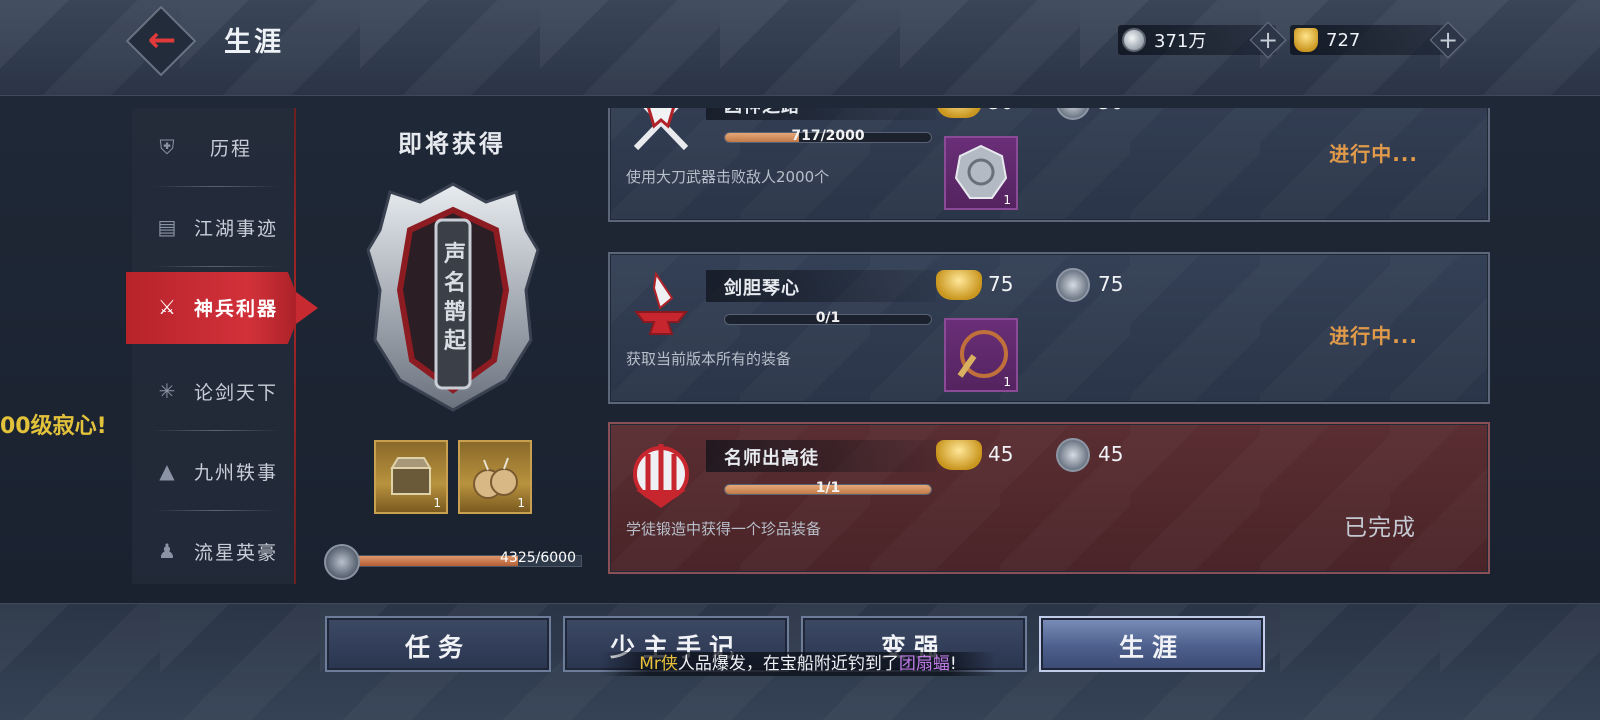  I want to click on gold-amount: 727, so click(1343, 40).